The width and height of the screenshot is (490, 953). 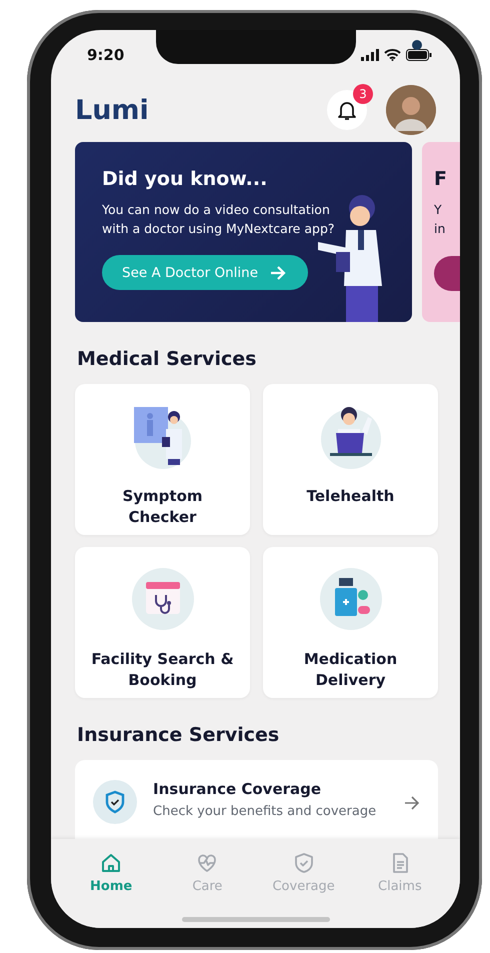 What do you see at coordinates (162, 459) in the screenshot?
I see `service-card: Symptom Checker` at bounding box center [162, 459].